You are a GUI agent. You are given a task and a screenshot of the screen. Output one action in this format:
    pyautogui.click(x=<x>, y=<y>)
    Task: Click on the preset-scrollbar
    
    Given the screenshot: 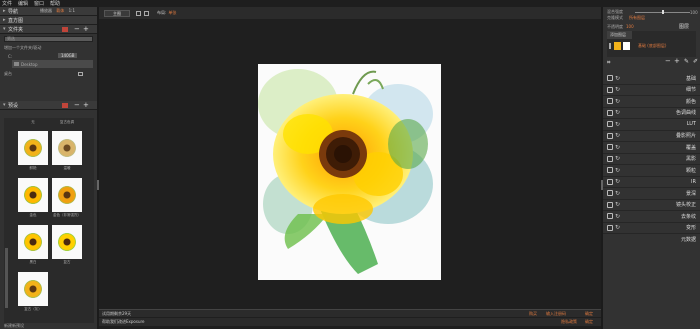 What is the action you would take?
    pyautogui.click(x=6, y=278)
    